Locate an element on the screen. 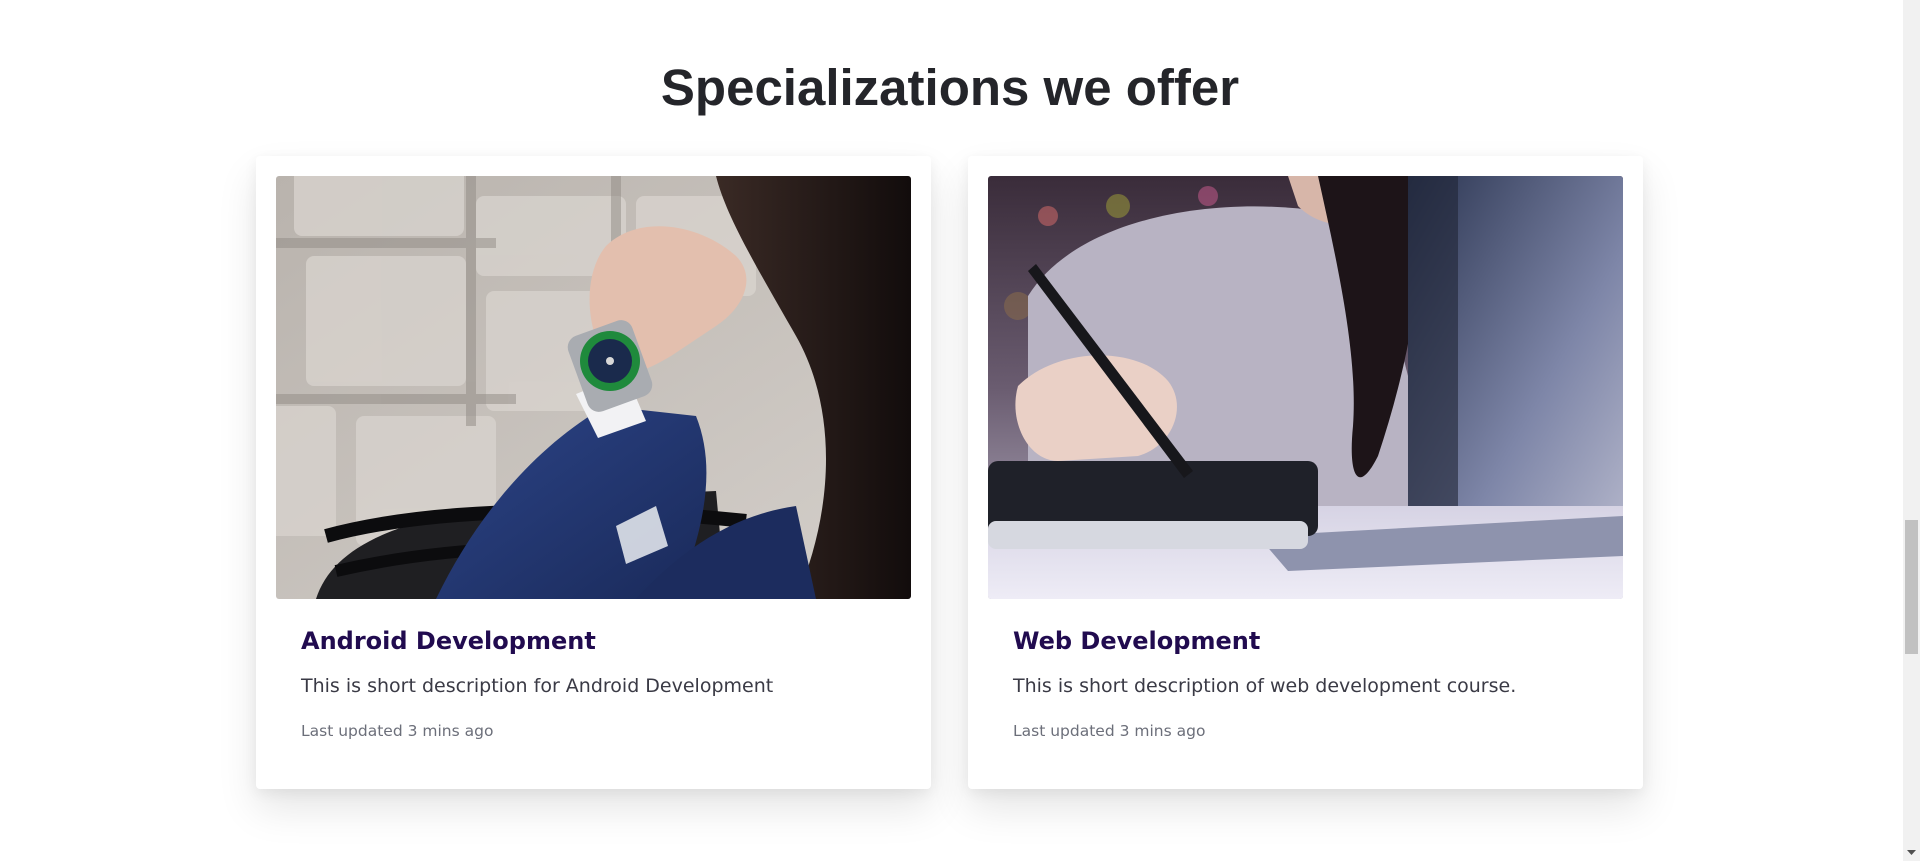 This screenshot has height=861, width=1920. scroll-down-arrow-icon is located at coordinates (1911, 852).